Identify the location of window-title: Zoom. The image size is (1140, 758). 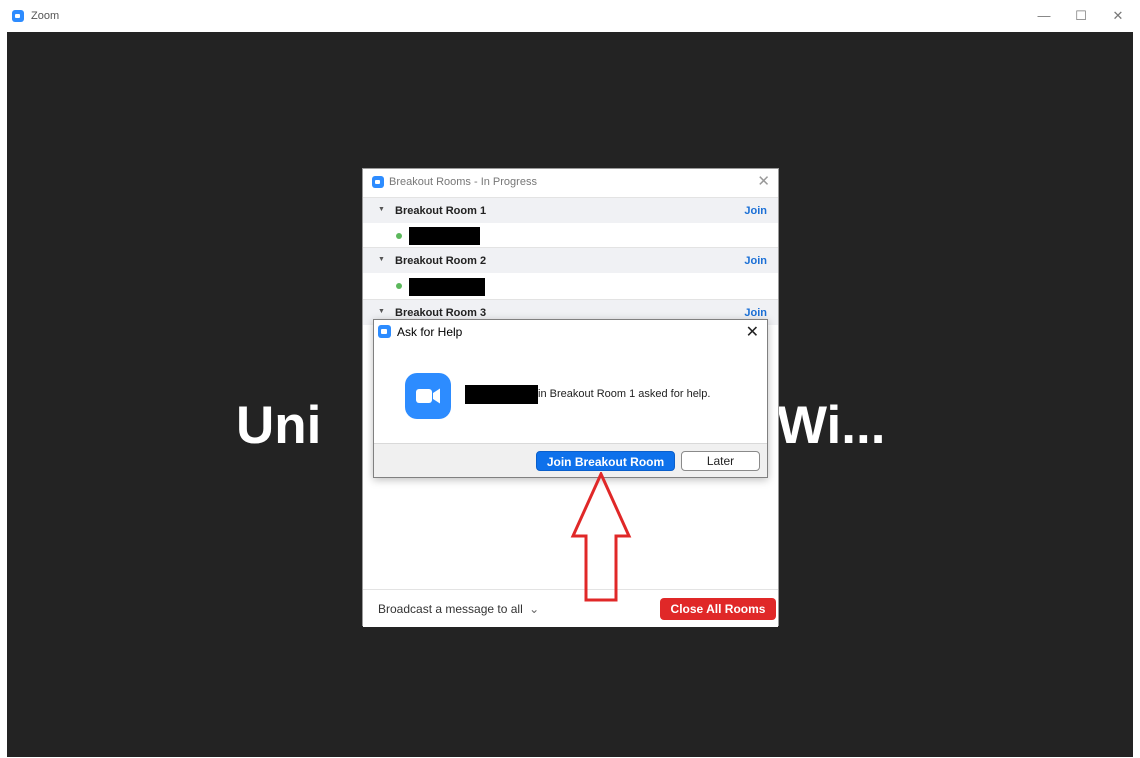
(45, 16).